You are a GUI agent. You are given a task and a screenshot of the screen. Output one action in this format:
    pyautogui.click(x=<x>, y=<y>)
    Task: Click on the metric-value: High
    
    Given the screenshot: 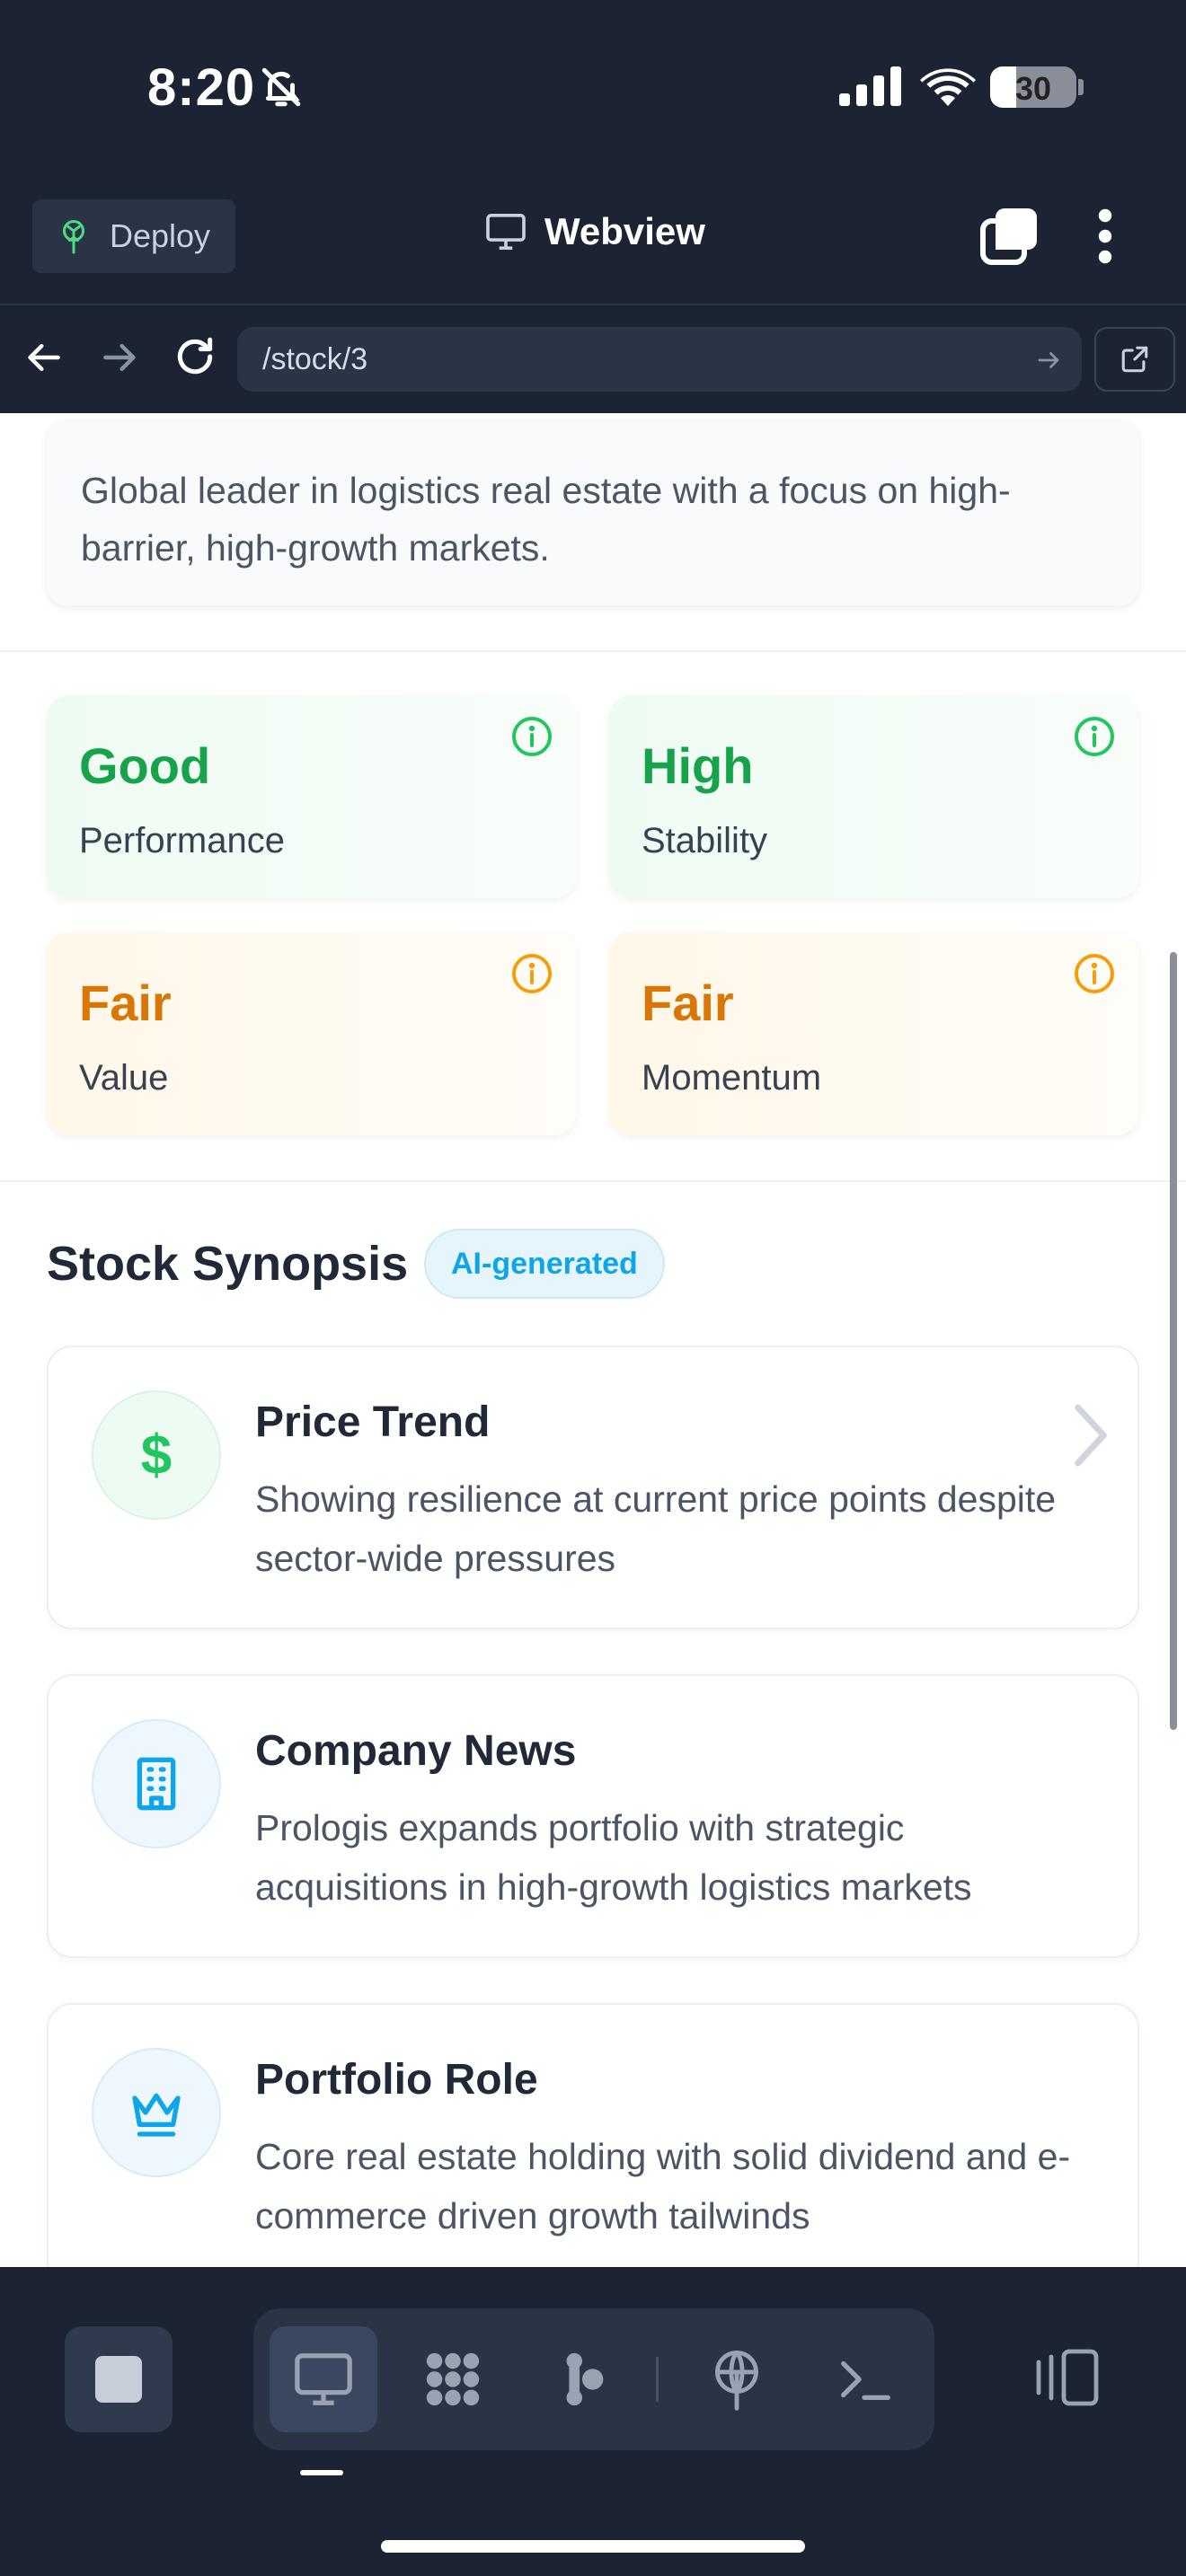 What is the action you would take?
    pyautogui.click(x=698, y=765)
    